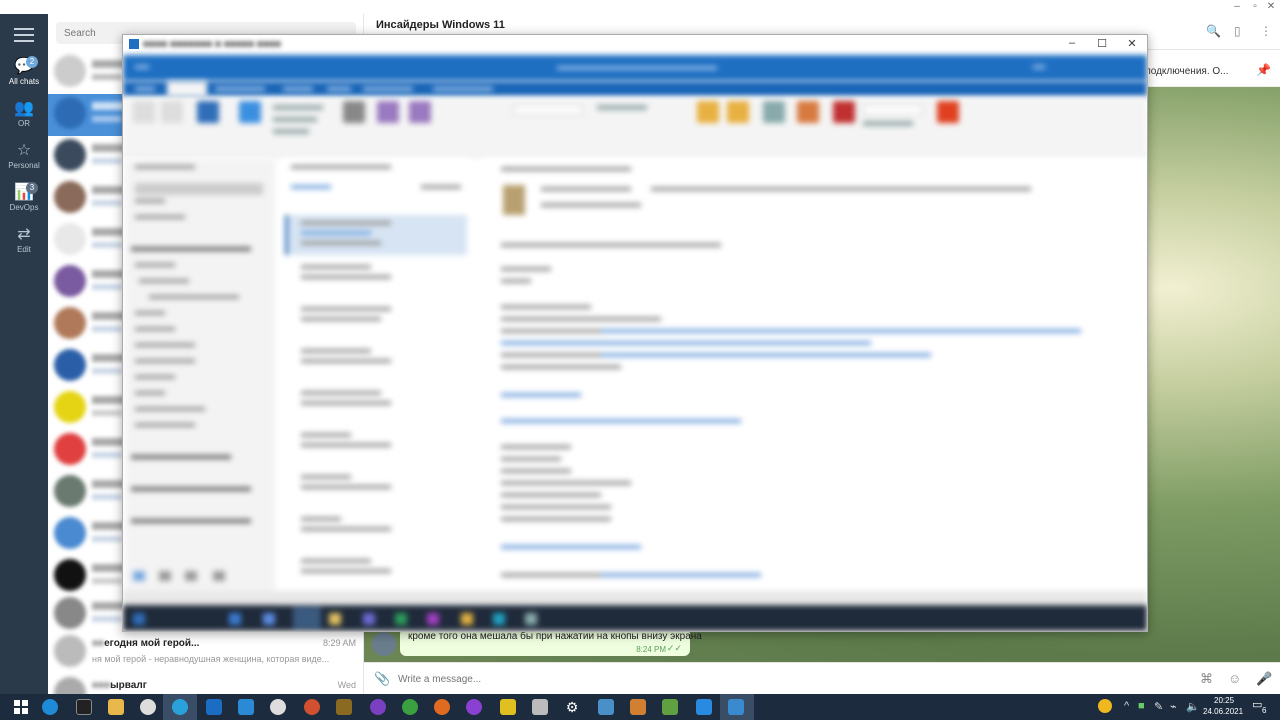  Describe the element at coordinates (346, 685) in the screenshot. I see `chat-time: Wed` at that location.